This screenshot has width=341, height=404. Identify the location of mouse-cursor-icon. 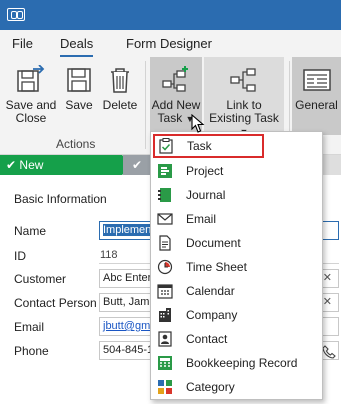
(198, 123).